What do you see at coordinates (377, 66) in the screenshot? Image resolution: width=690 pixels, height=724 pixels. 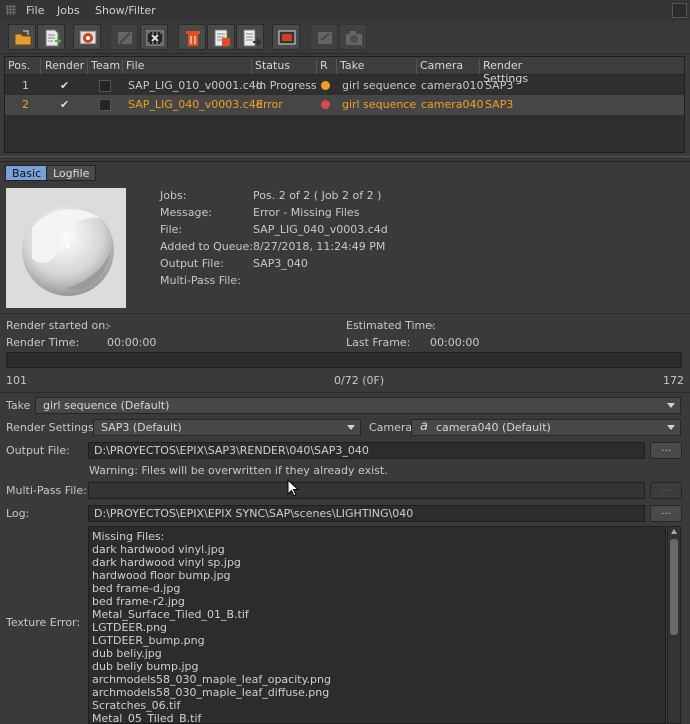 I see `column-header-take: Take` at bounding box center [377, 66].